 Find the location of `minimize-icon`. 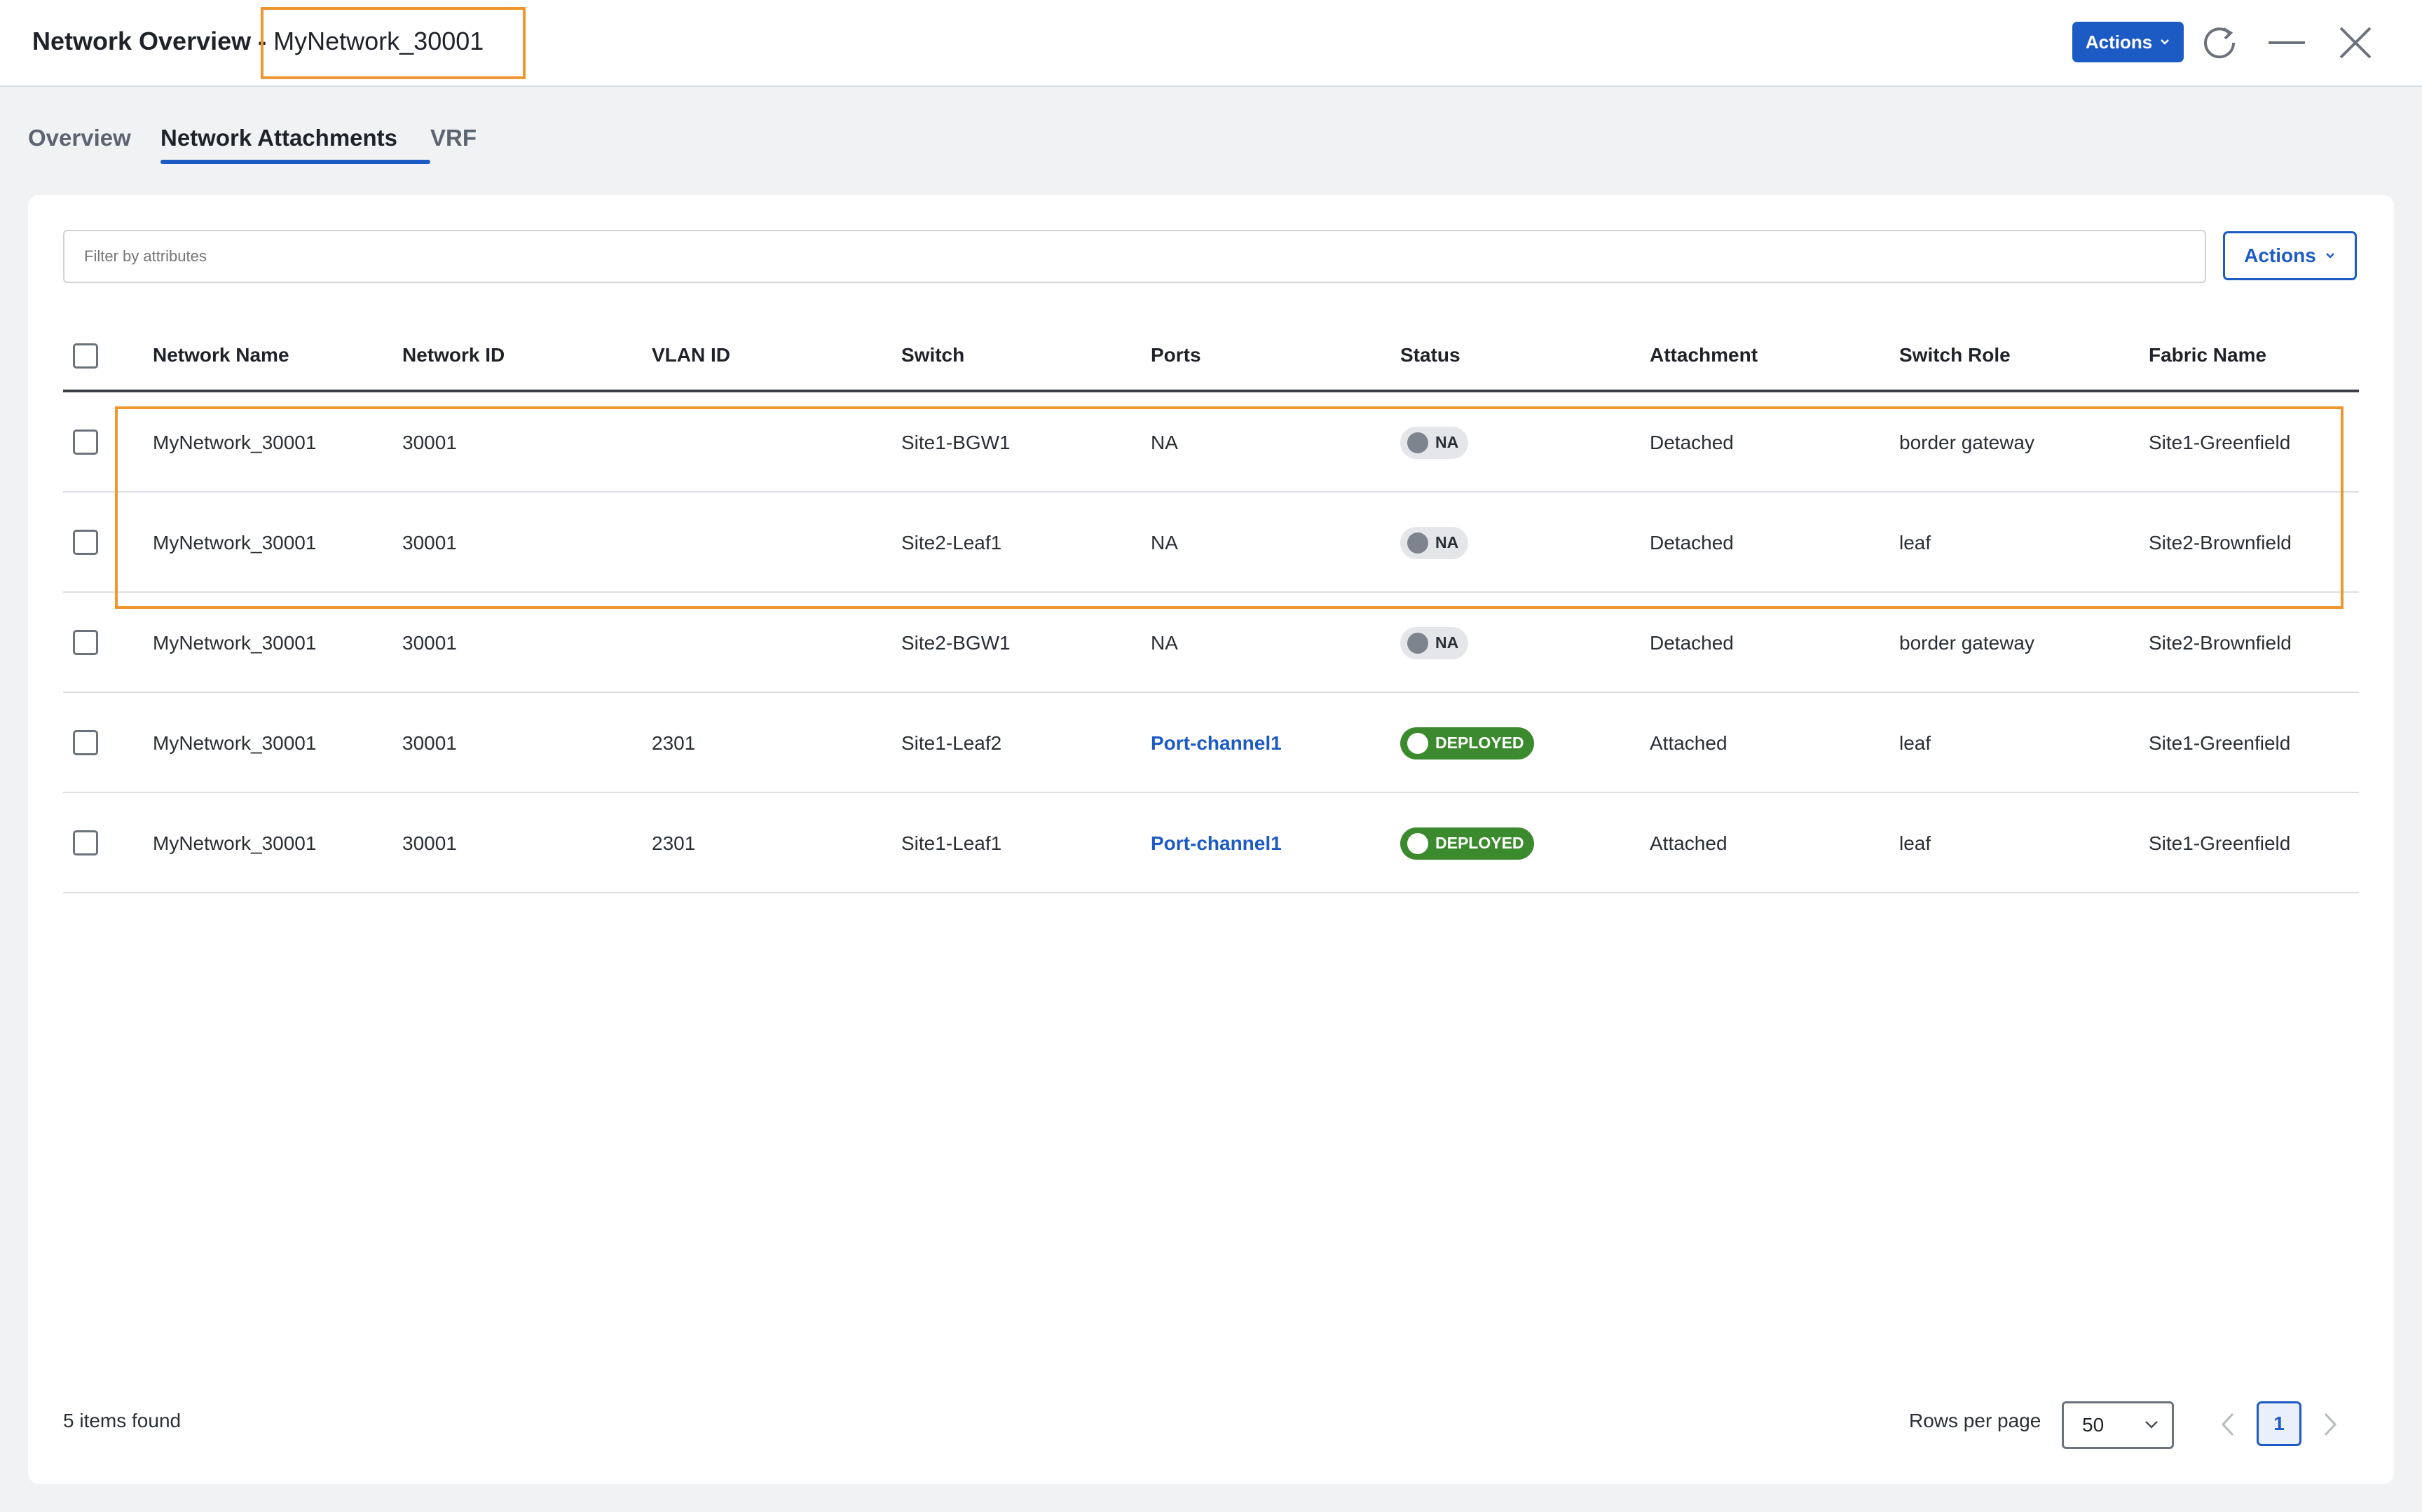

minimize-icon is located at coordinates (2286, 43).